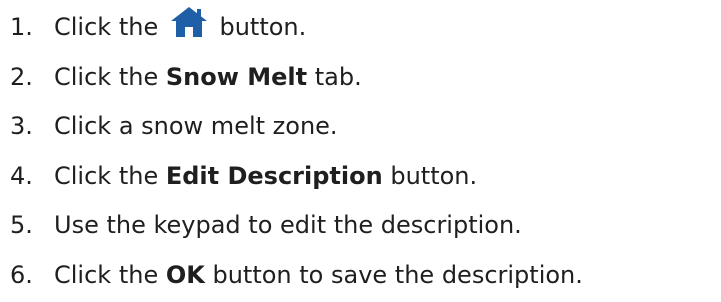 The height and width of the screenshot is (302, 721). I want to click on step-text: Use the keypad to edit the description., so click(288, 225).